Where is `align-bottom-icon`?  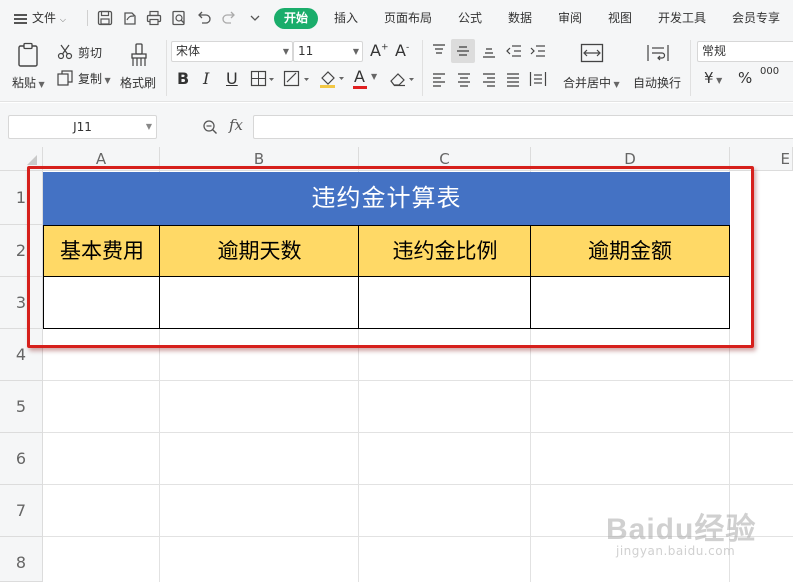 align-bottom-icon is located at coordinates (489, 51).